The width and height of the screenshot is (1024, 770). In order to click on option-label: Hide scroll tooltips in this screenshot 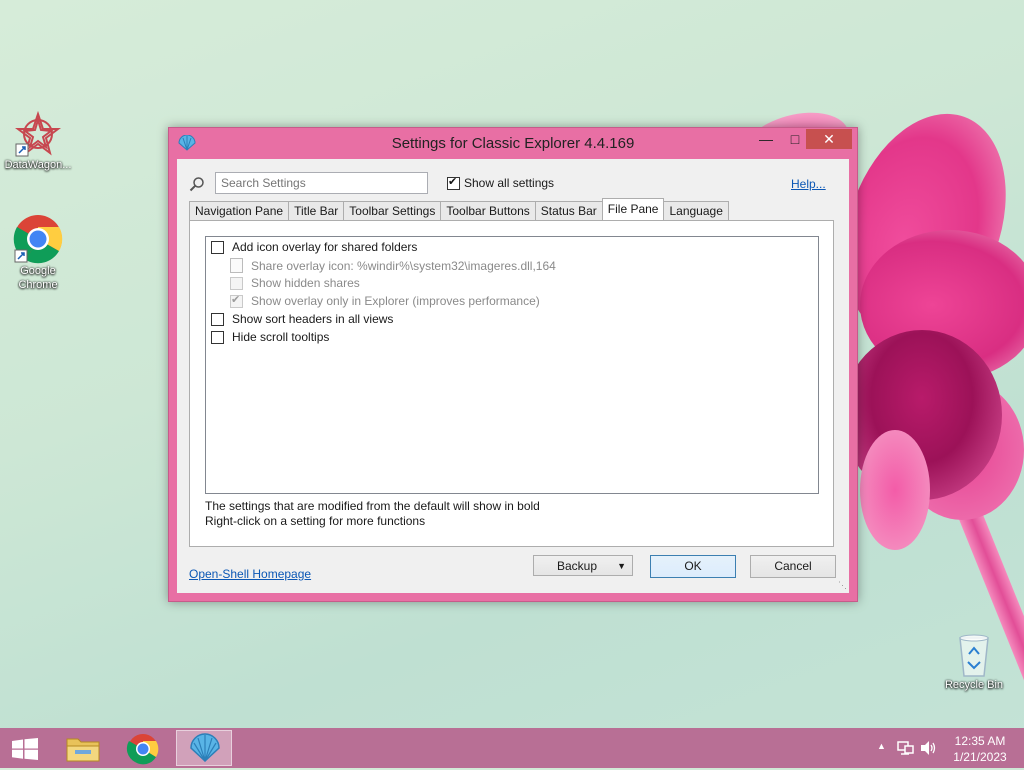, I will do `click(281, 337)`.